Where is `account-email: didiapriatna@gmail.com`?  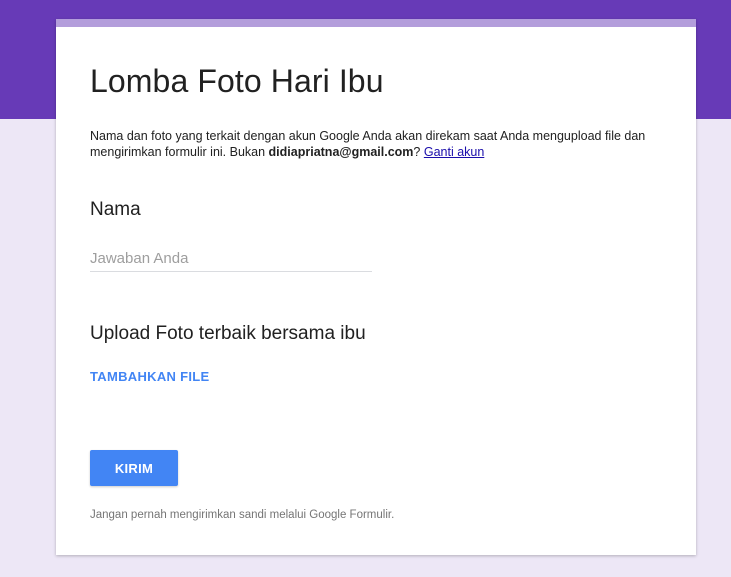
account-email: didiapriatna@gmail.com is located at coordinates (341, 152).